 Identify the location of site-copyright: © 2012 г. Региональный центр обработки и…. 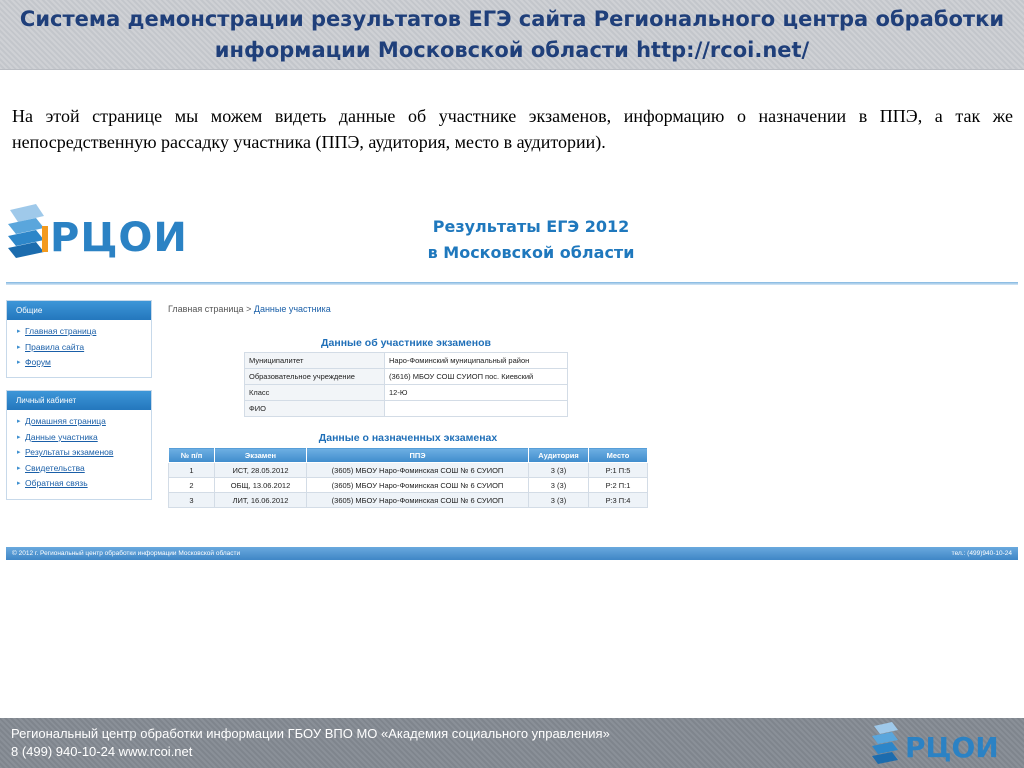
(126, 553).